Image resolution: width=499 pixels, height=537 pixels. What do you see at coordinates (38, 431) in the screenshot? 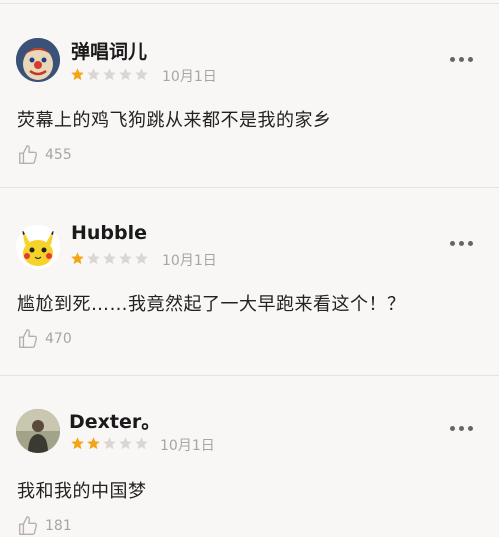
I see `person-photo-avatar-icon` at bounding box center [38, 431].